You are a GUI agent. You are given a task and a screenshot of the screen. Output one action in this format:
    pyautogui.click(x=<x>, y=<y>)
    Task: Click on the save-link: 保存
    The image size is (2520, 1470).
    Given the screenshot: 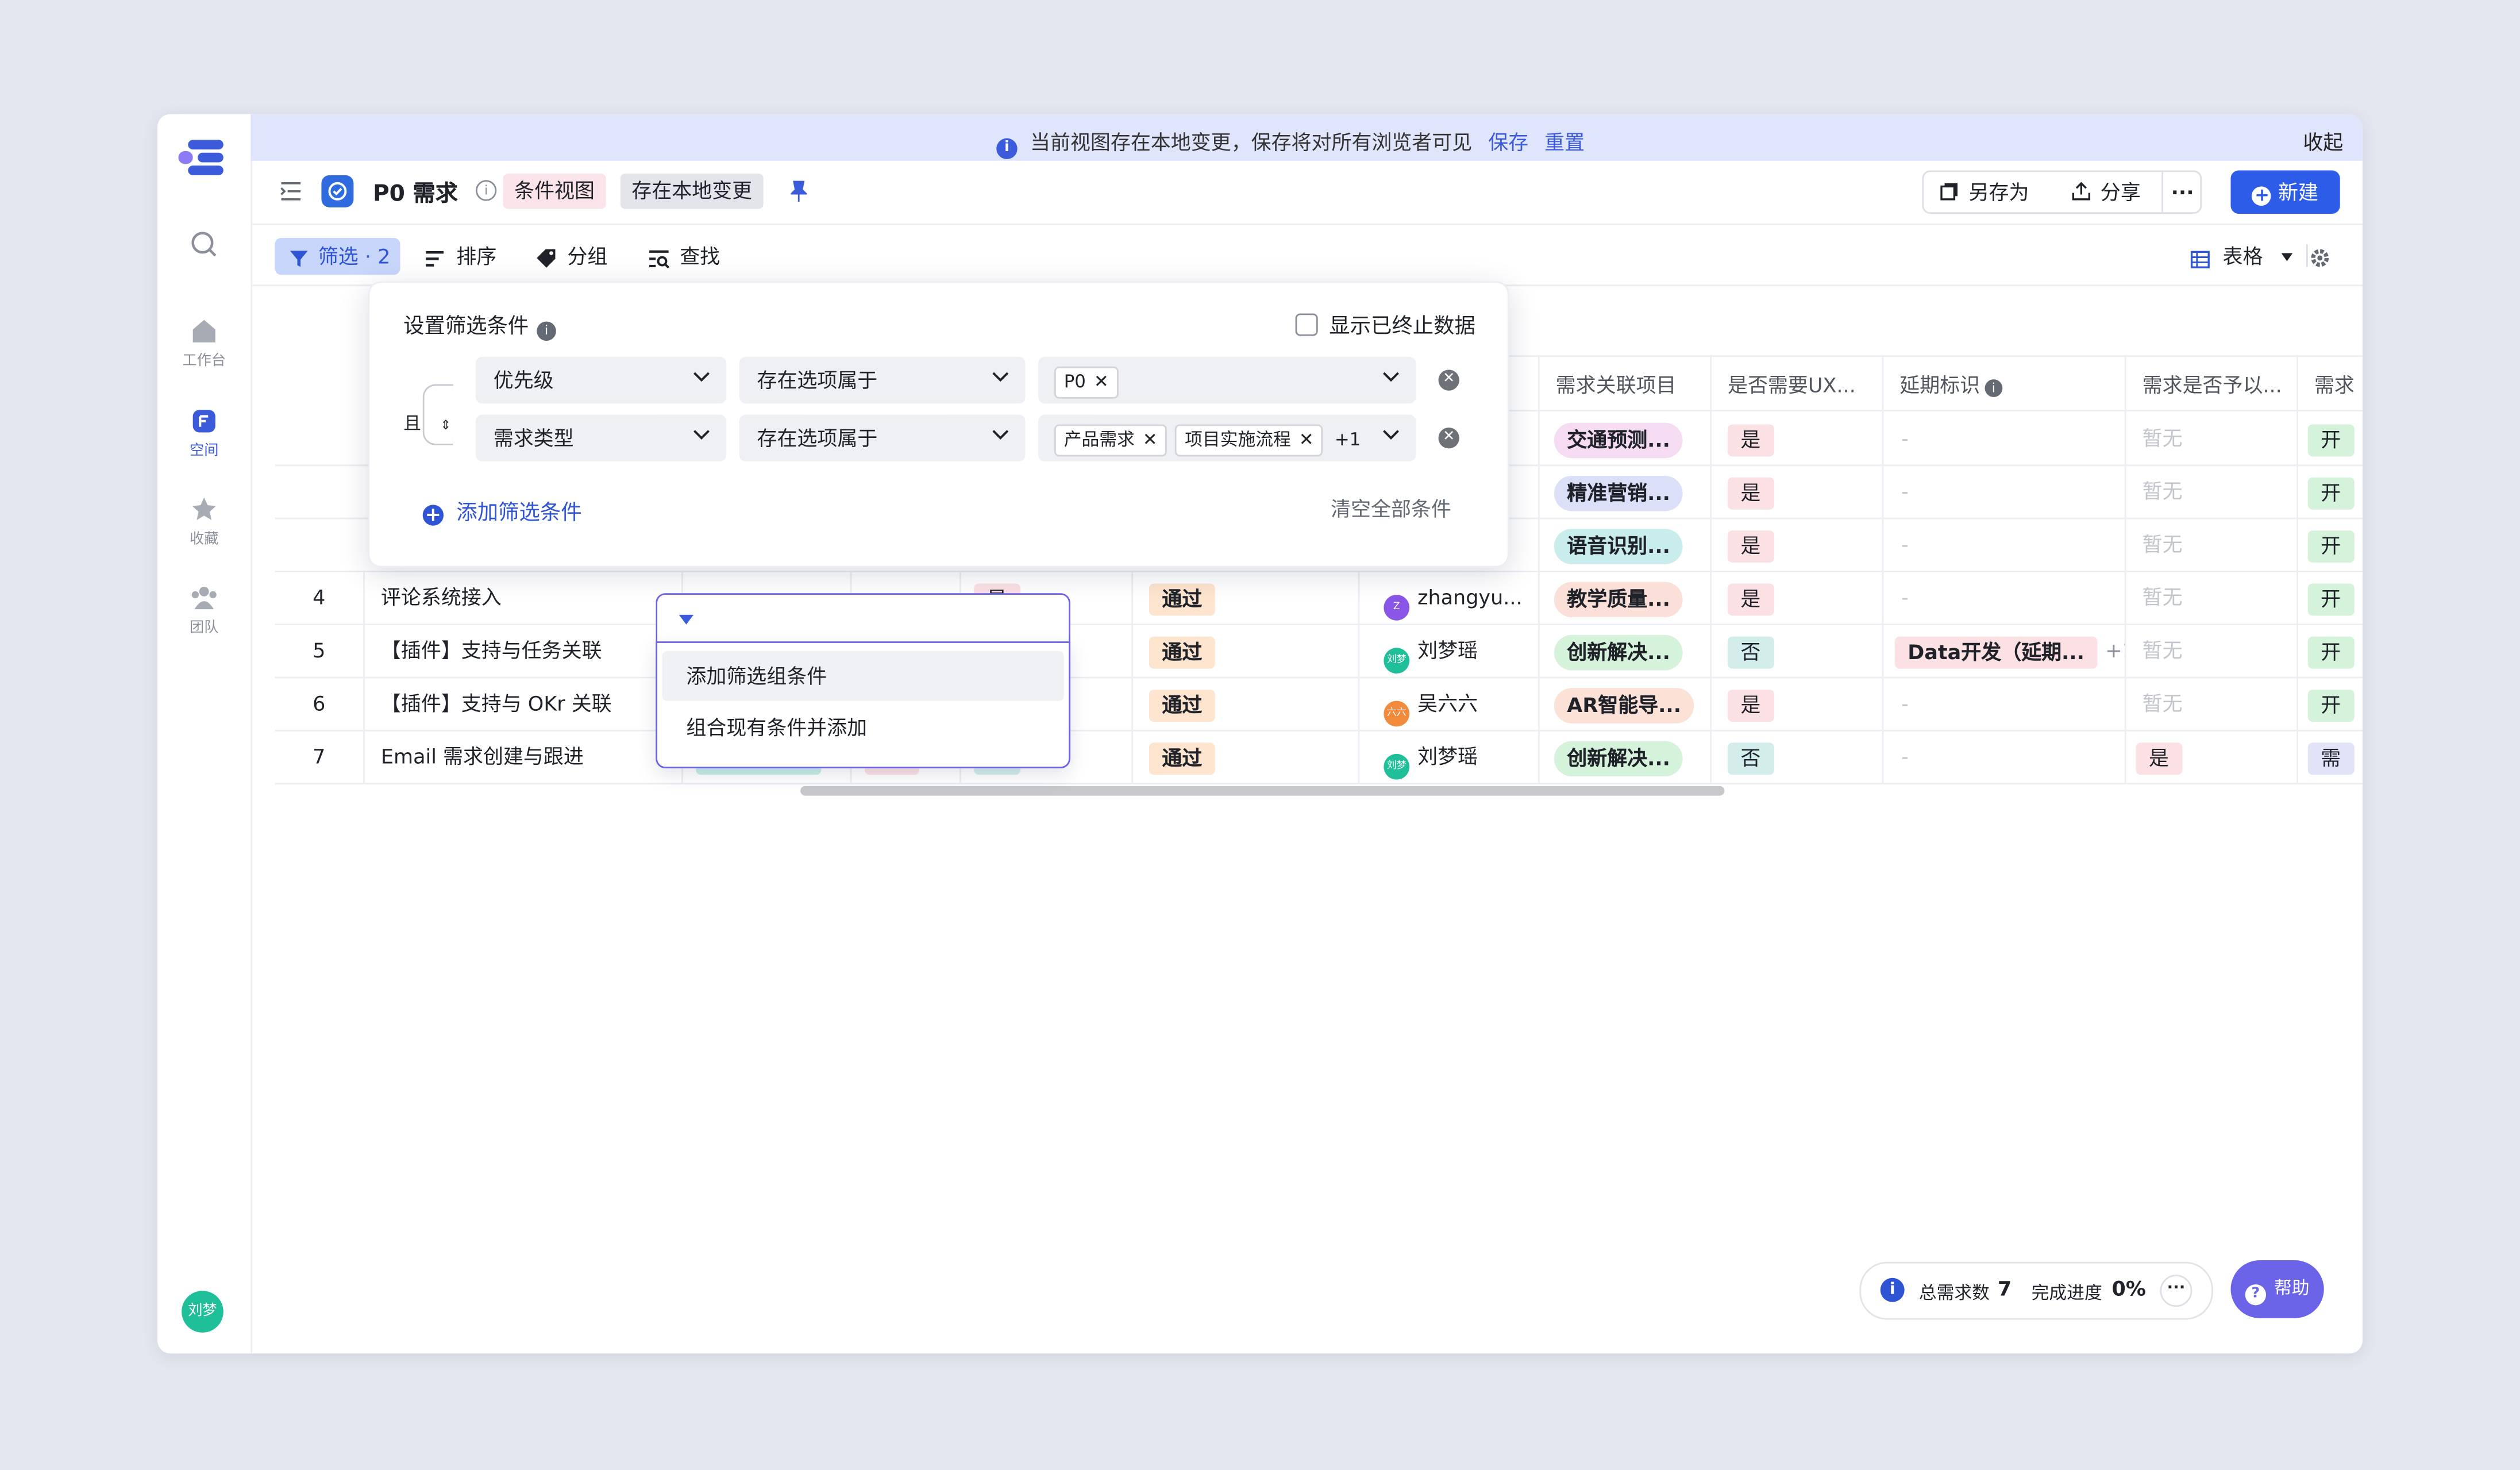 What is the action you would take?
    pyautogui.click(x=1508, y=142)
    